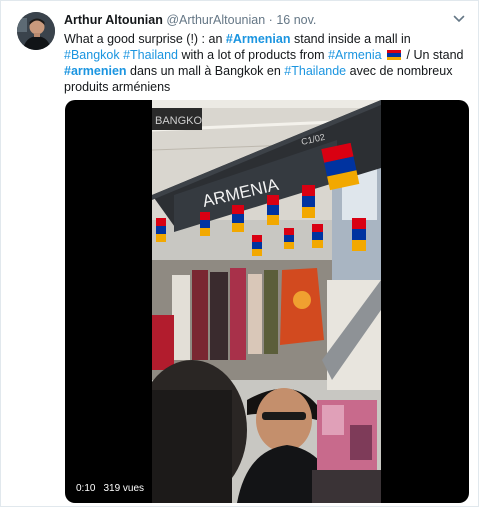  Describe the element at coordinates (315, 71) in the screenshot. I see `hashtag-thailande: #Thailande` at that location.